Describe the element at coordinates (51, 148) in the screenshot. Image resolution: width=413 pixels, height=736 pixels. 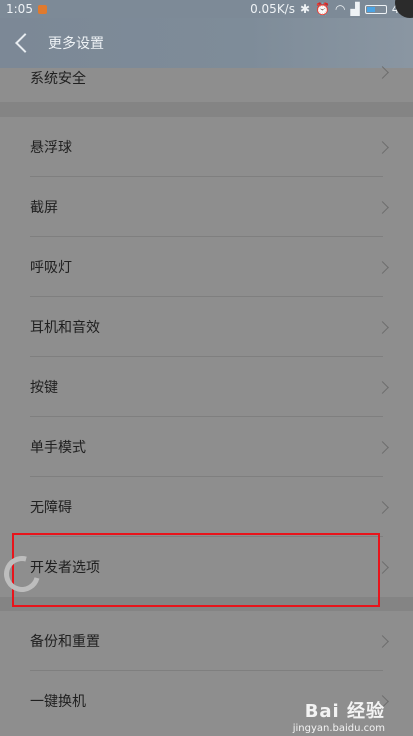
I see `menu-item-label: 悬浮球` at that location.